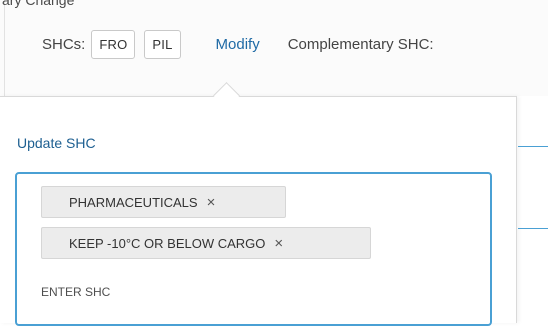 This screenshot has height=326, width=548. I want to click on complementary-shc-label: Complementary SHC:, so click(360, 44).